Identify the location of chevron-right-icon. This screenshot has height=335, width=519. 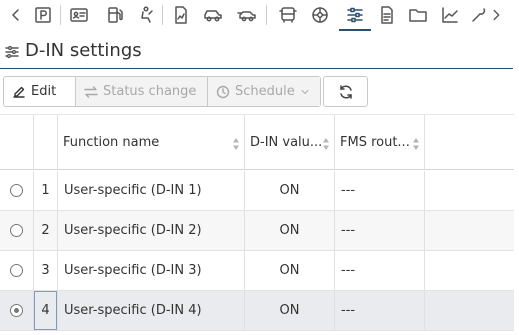
(496, 15).